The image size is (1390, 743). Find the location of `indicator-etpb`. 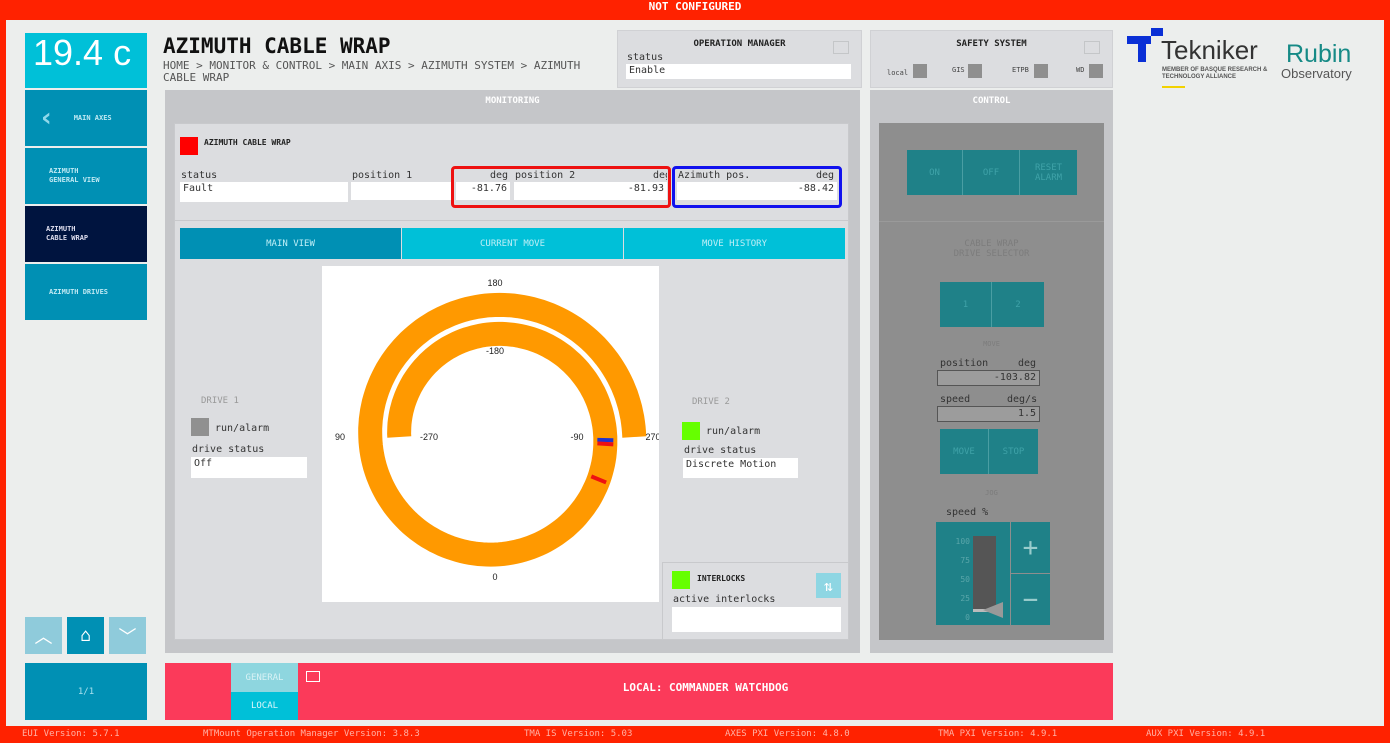

indicator-etpb is located at coordinates (1041, 71).